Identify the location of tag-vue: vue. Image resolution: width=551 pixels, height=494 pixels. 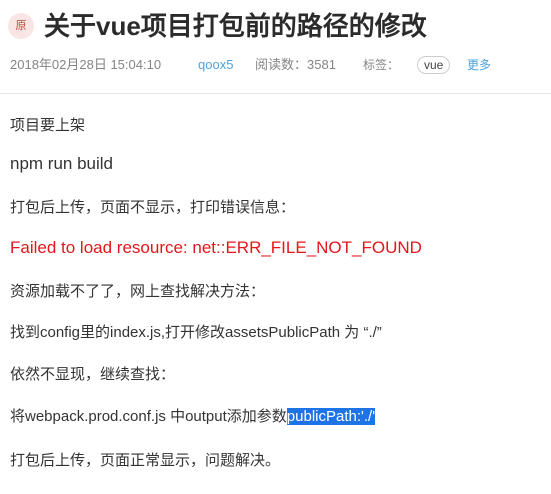
(434, 65).